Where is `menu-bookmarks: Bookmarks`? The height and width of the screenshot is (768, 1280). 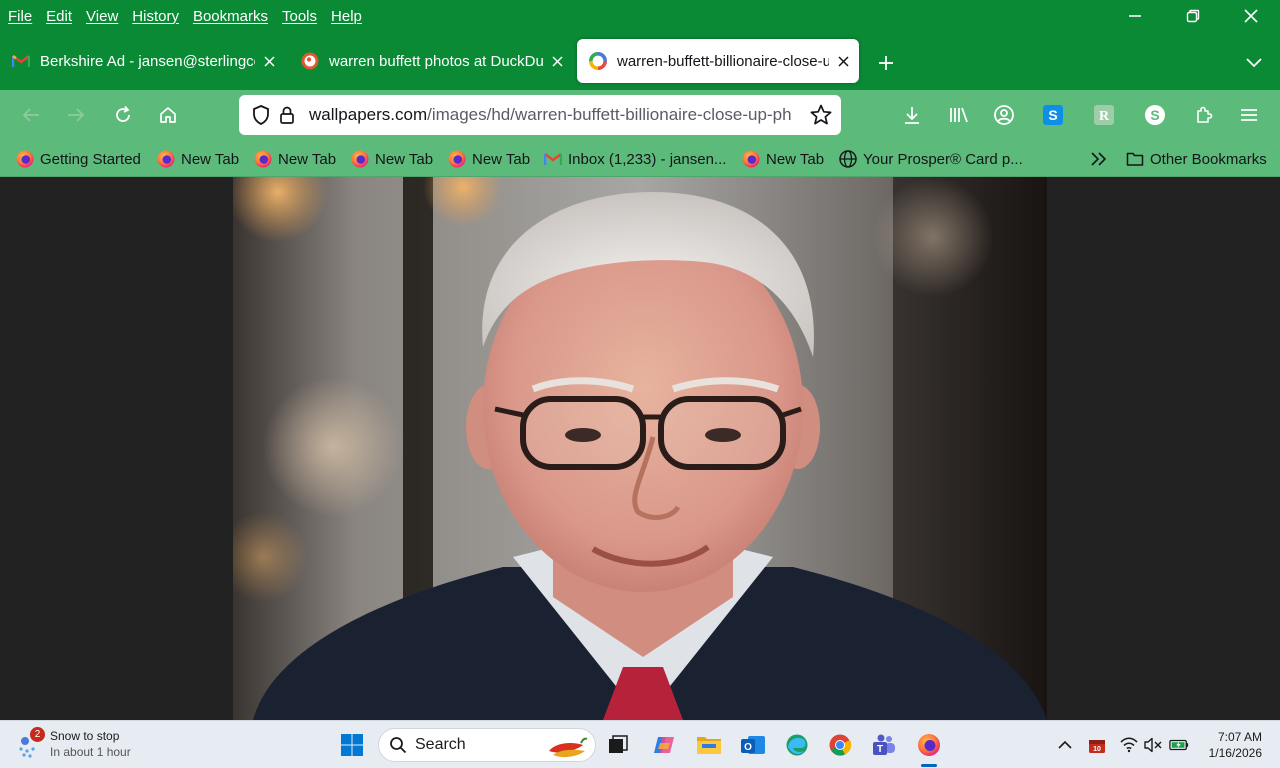 menu-bookmarks: Bookmarks is located at coordinates (230, 16).